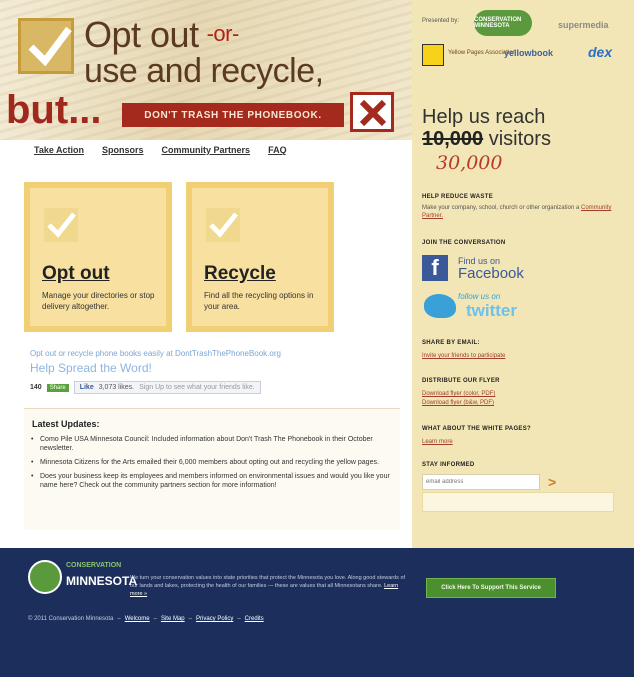 The height and width of the screenshot is (677, 634). I want to click on opt-out-title: Opt out, so click(76, 274).